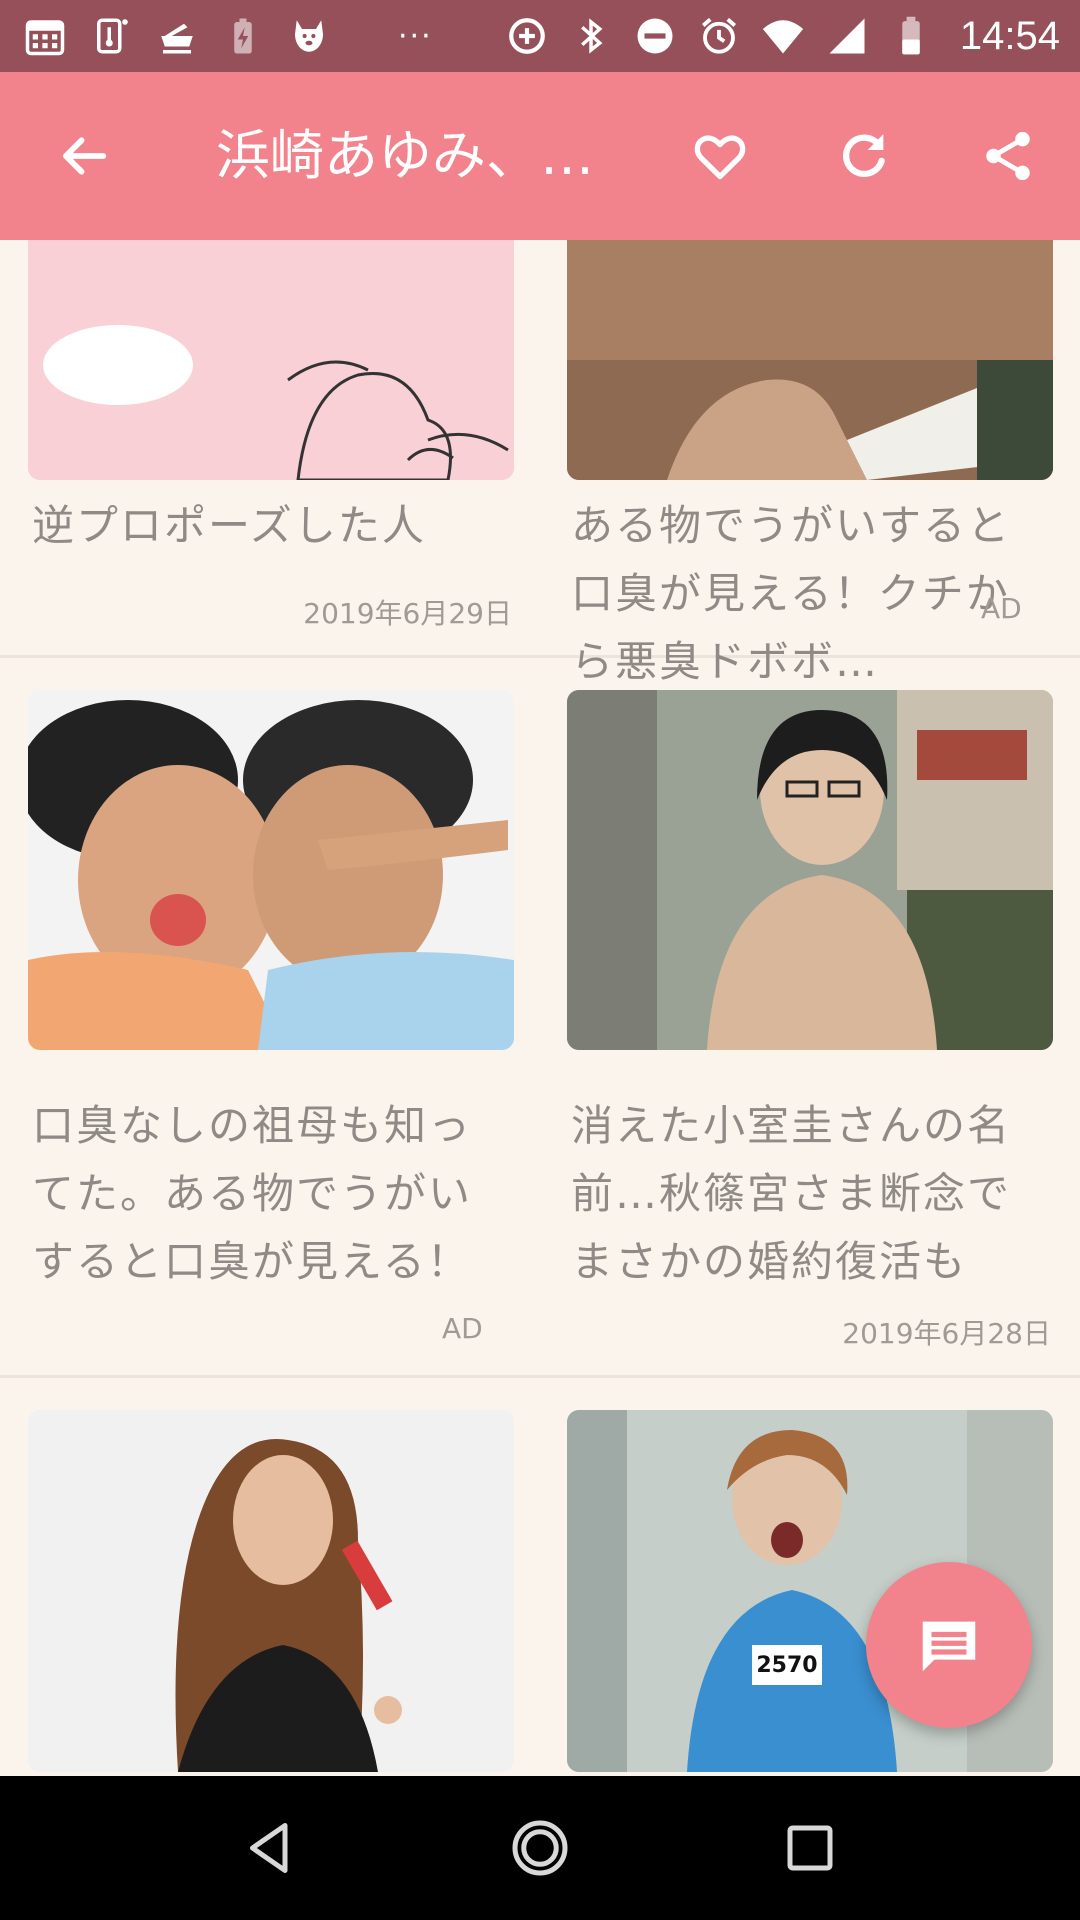 This screenshot has width=1080, height=1920. I want to click on article-card, so click(271, 1593).